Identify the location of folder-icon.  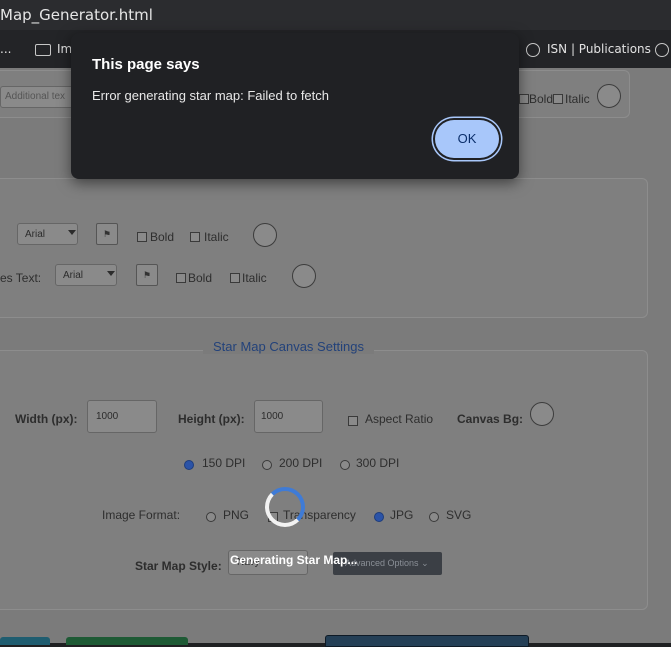
(43, 50).